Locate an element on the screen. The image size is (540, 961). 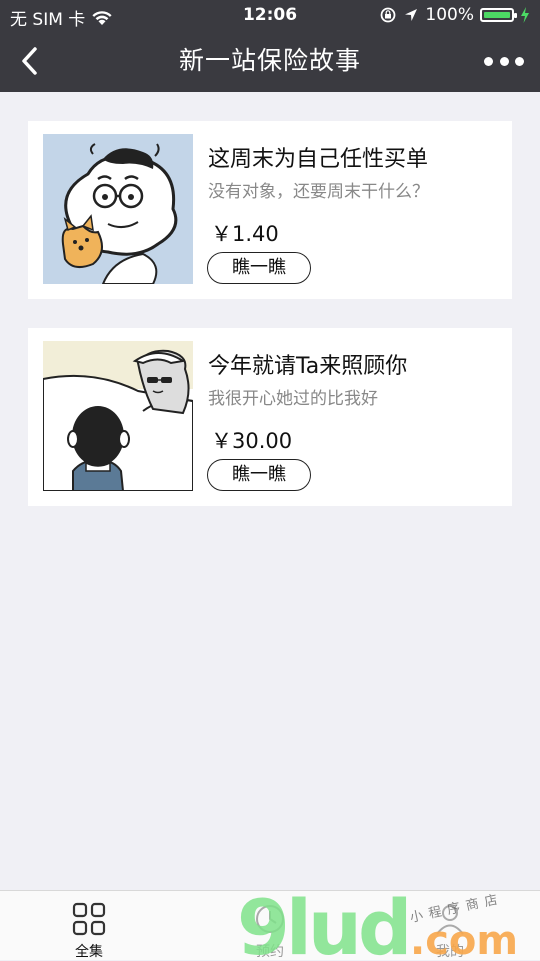
story-subtitle: 我很开心她过的比我好 is located at coordinates (293, 399).